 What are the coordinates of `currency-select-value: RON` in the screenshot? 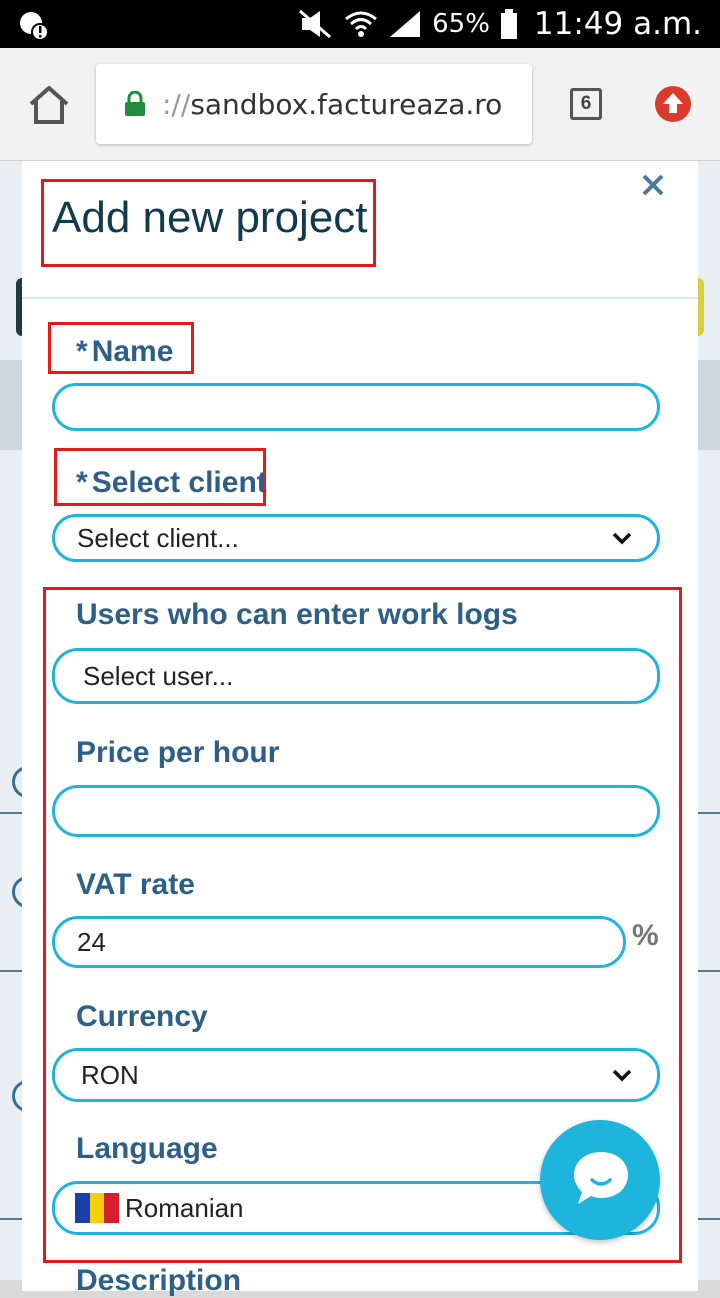 It's located at (110, 1074).